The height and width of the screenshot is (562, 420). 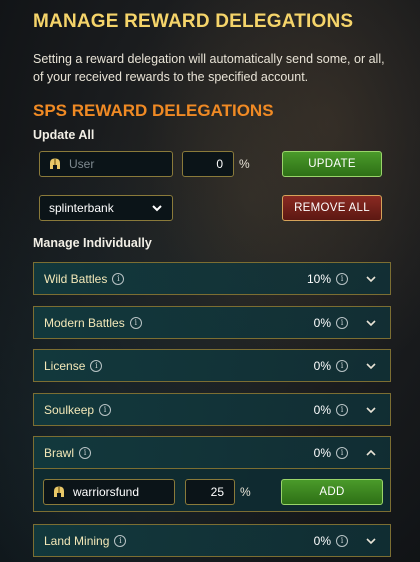 I want to click on percent-symbol: %, so click(x=244, y=164).